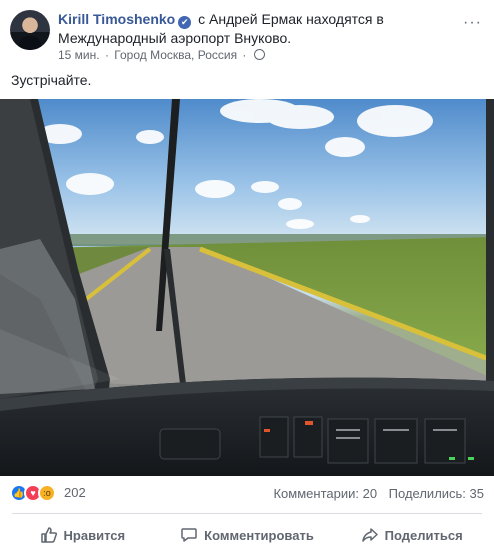 The image size is (494, 555). Describe the element at coordinates (436, 493) in the screenshot. I see `shares-count: Поделились: 35` at that location.